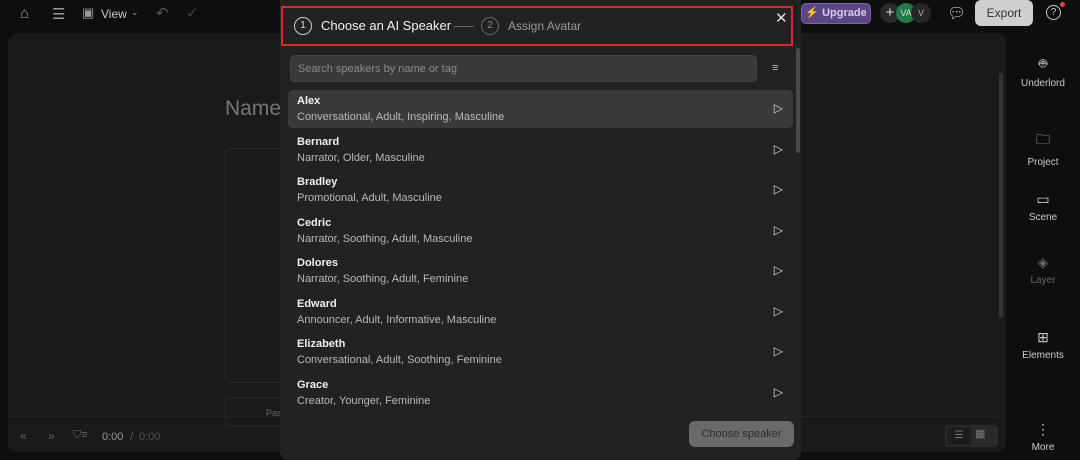 This screenshot has width=1080, height=460. I want to click on time-total: 0:00, so click(150, 437).